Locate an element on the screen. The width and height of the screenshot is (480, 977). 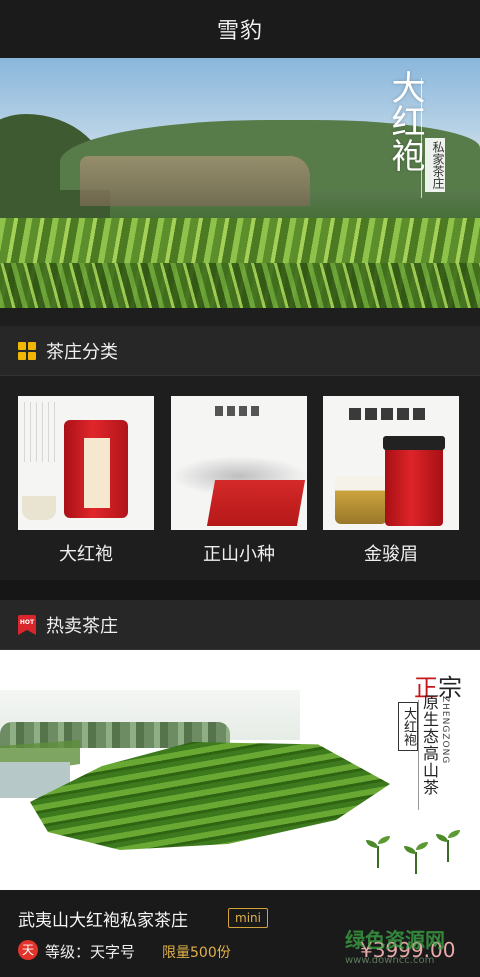
category-grid-icon is located at coordinates (27, 350).